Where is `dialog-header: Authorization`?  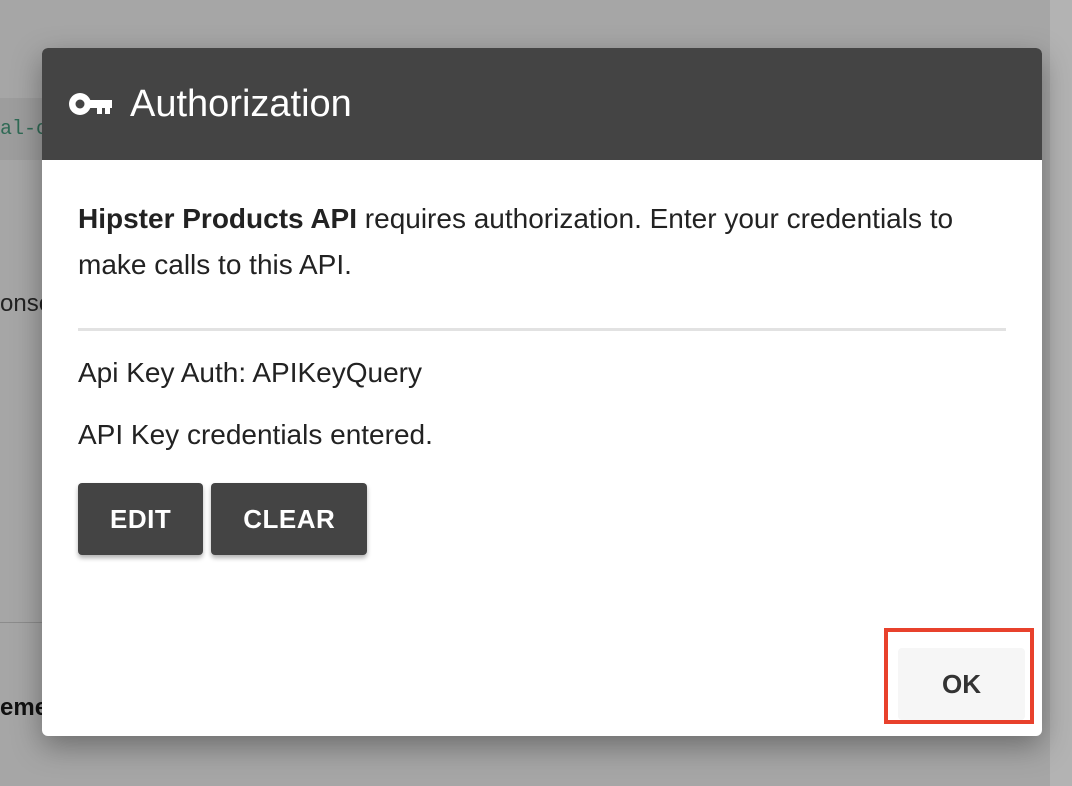
dialog-header: Authorization is located at coordinates (542, 104).